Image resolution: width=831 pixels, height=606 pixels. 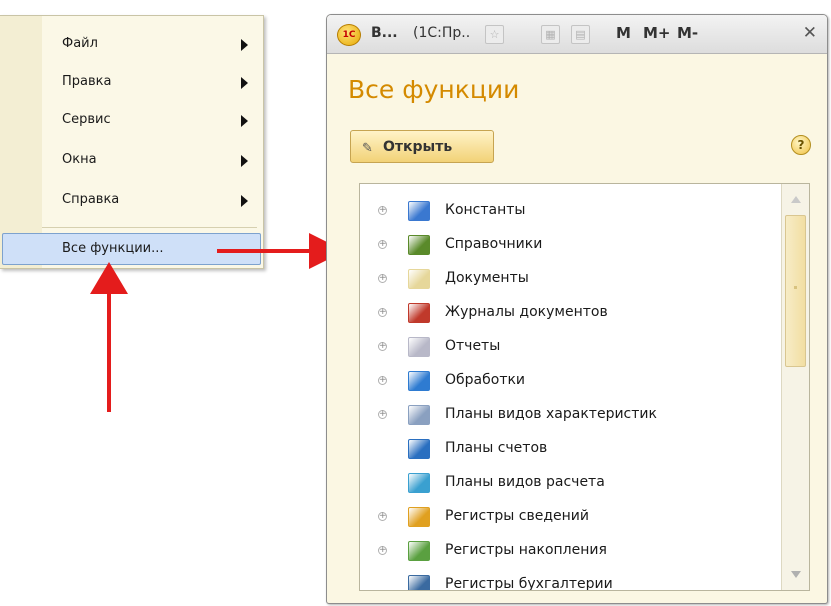 I want to click on menu-item-help: Справка, so click(x=152, y=200).